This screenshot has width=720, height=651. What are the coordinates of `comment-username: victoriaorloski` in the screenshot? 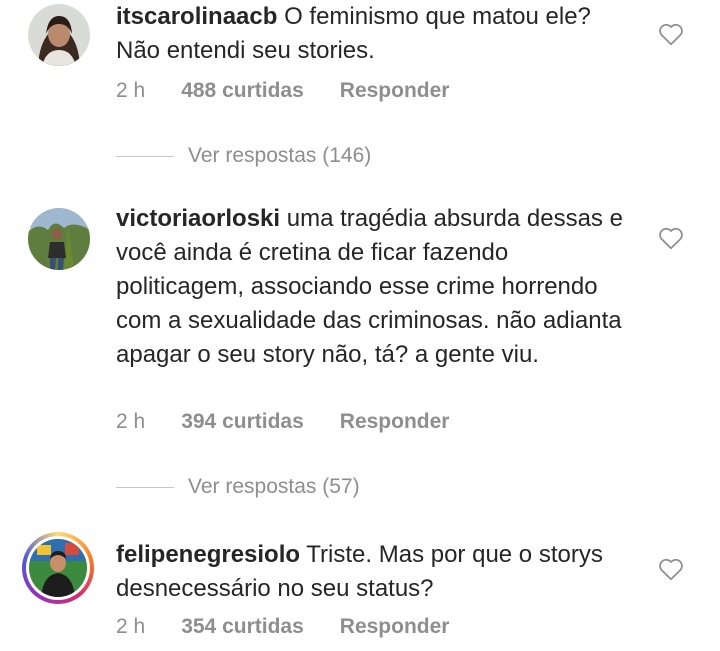 It's located at (198, 218).